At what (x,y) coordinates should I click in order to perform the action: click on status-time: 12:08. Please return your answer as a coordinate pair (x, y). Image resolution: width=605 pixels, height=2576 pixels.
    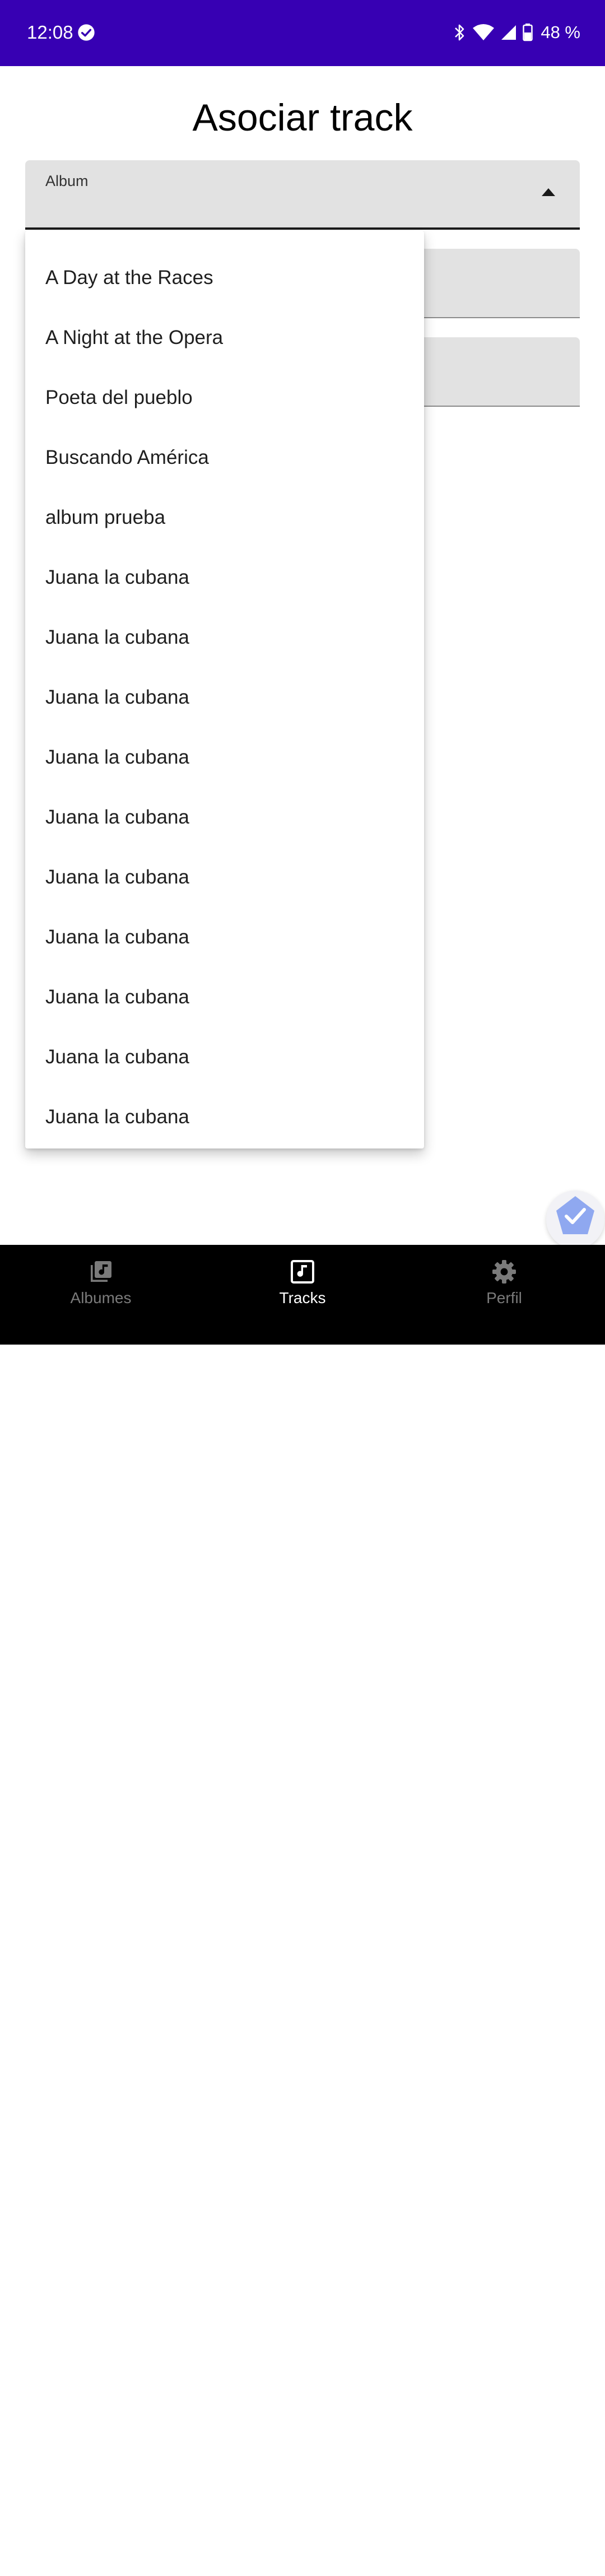
    Looking at the image, I should click on (50, 32).